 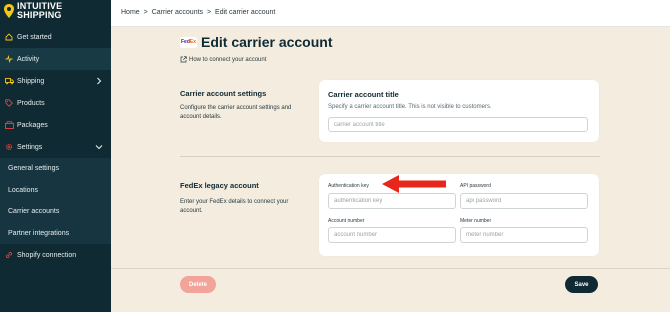 I want to click on sidebar-item-label: Packages, so click(x=32, y=125).